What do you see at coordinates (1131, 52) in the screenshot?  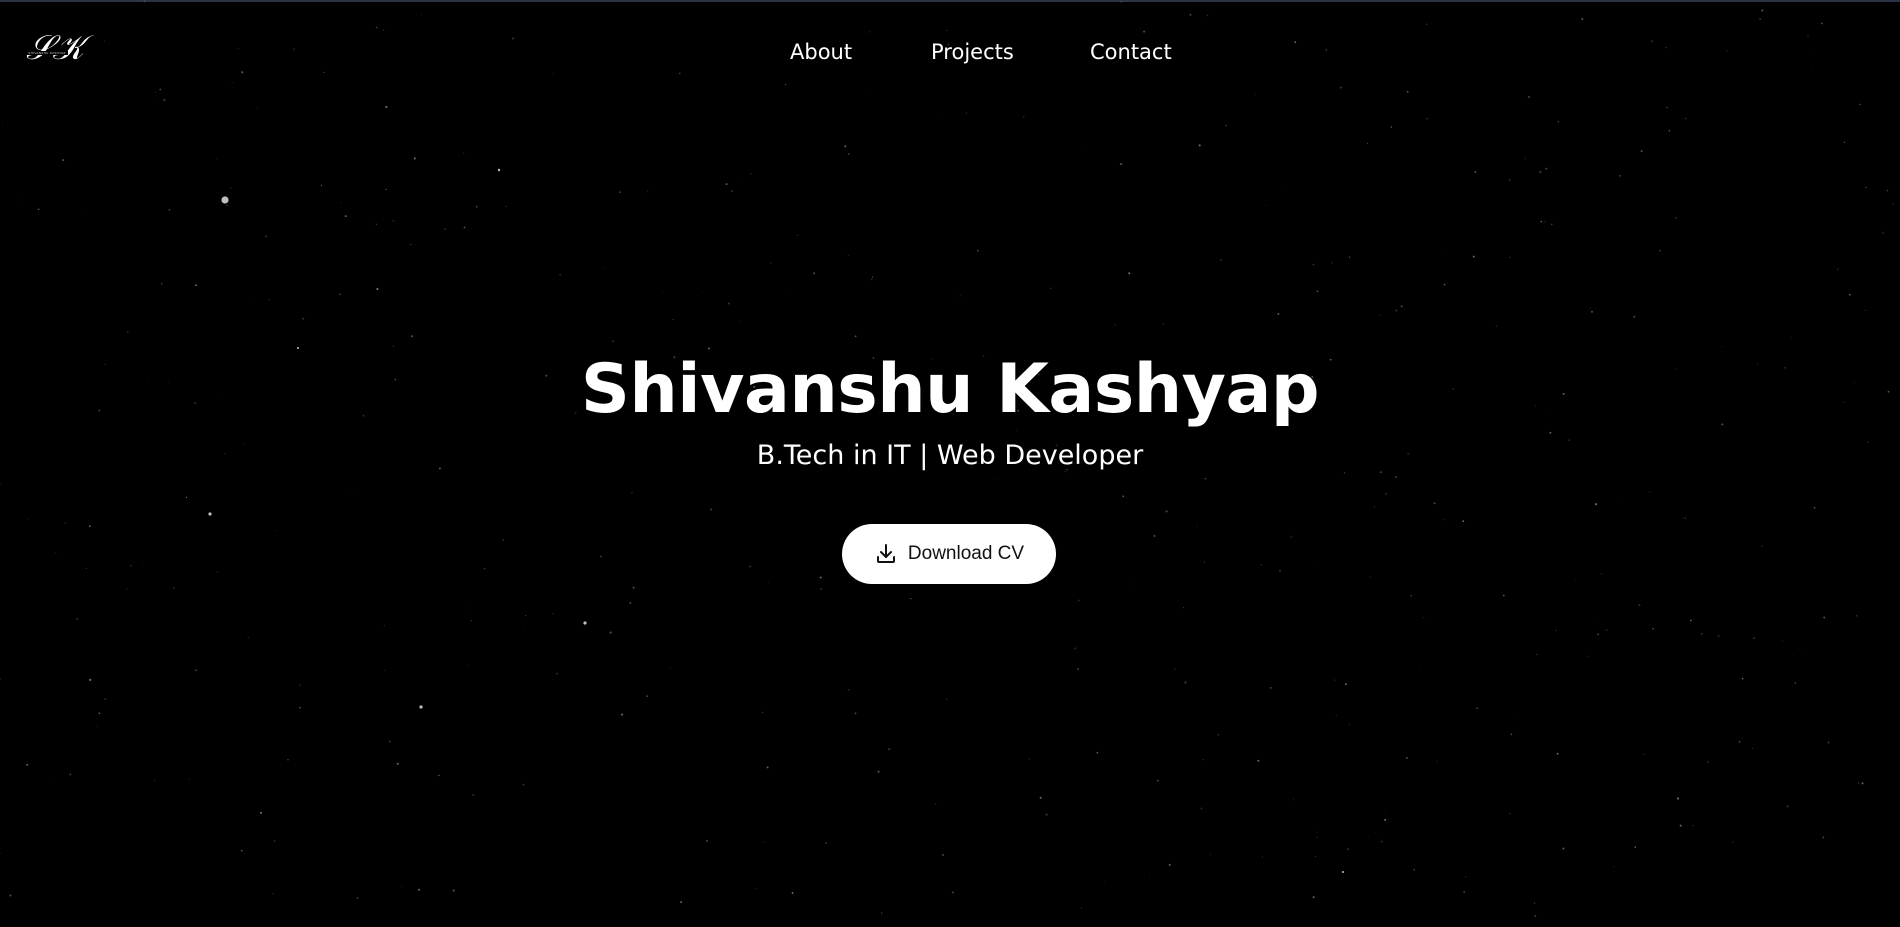 I see `nav-link-contact: Contact` at bounding box center [1131, 52].